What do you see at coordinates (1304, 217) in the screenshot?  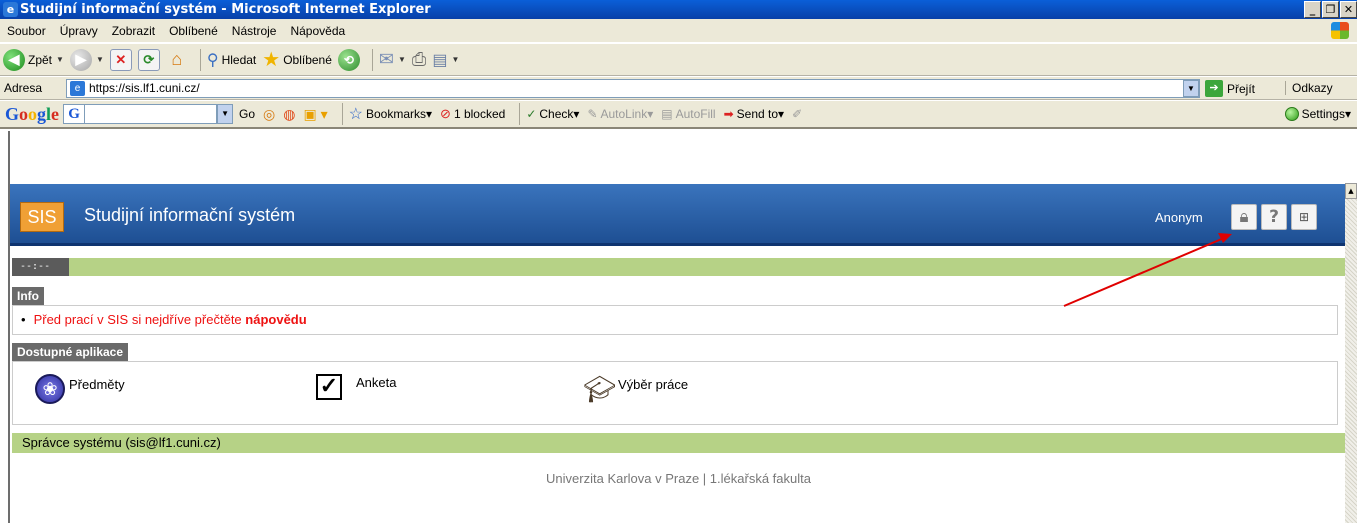 I see `language-flag-icon: ⊞` at bounding box center [1304, 217].